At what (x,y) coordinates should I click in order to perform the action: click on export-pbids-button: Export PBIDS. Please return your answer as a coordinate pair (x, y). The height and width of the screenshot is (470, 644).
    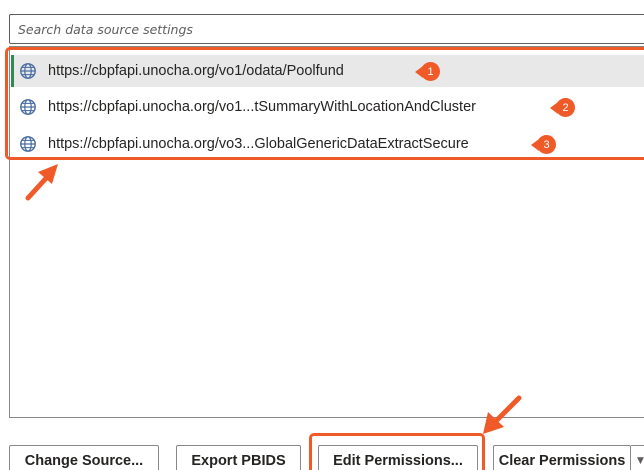
    Looking at the image, I should click on (238, 457).